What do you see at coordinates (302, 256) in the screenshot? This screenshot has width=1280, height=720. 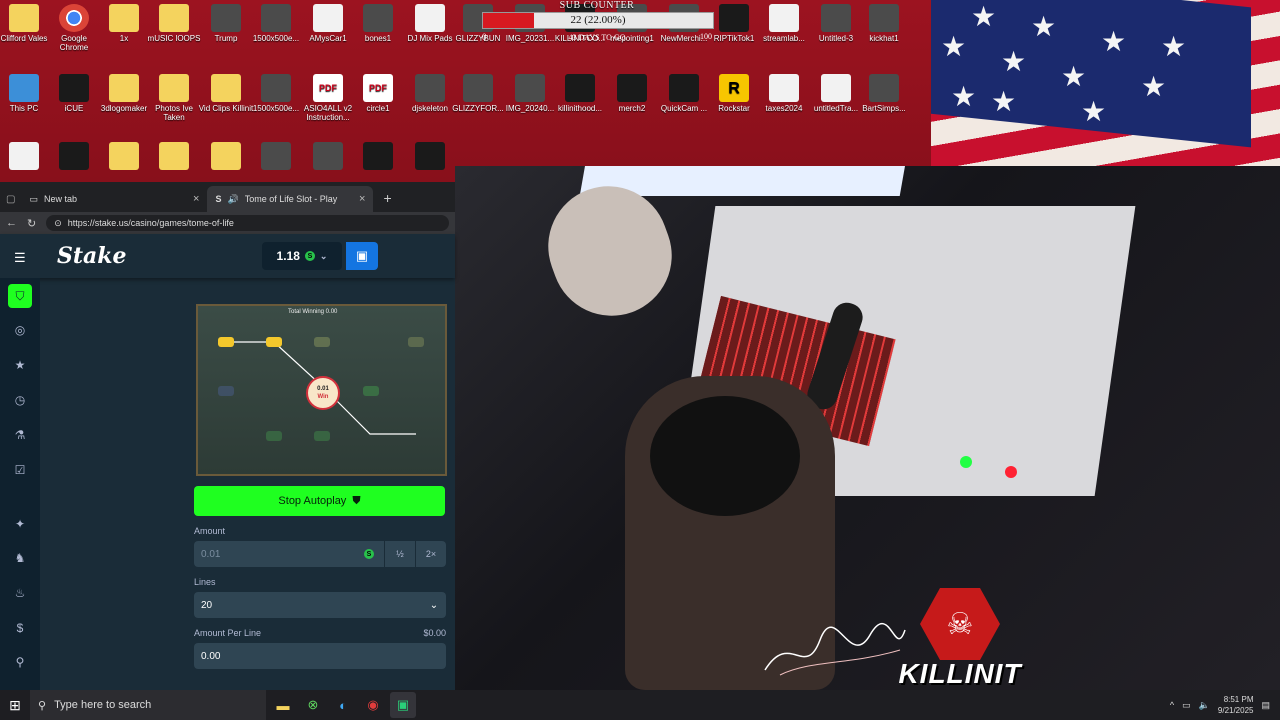 I see `balance-selector: 1.18 S ⌄` at bounding box center [302, 256].